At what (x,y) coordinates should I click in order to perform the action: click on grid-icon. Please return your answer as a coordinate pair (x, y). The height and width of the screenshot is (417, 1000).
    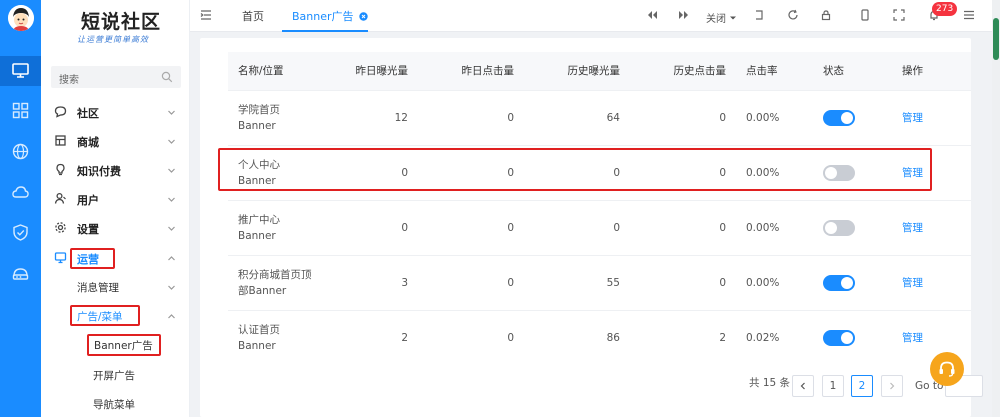
    Looking at the image, I should click on (20, 110).